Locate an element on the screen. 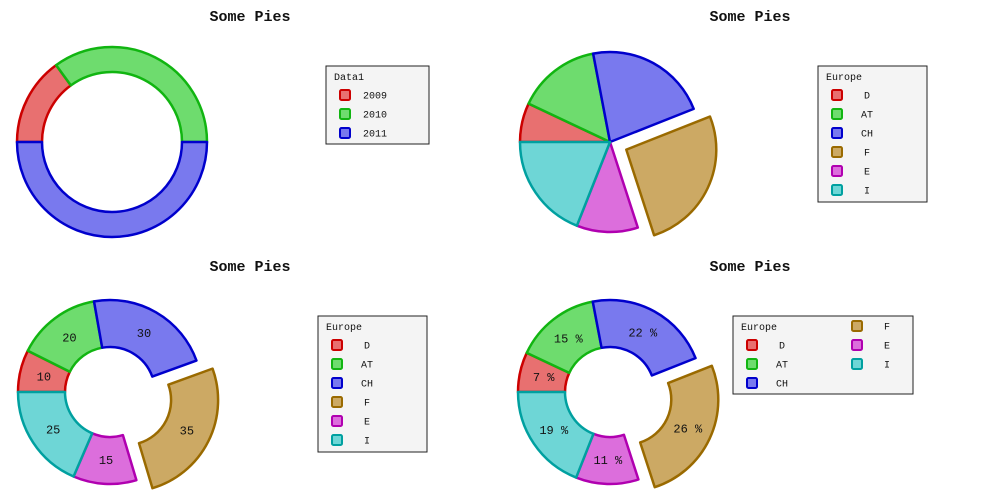 Image resolution: width=1000 pixels, height=500 pixels. chart-1-slices is located at coordinates (112, 142).